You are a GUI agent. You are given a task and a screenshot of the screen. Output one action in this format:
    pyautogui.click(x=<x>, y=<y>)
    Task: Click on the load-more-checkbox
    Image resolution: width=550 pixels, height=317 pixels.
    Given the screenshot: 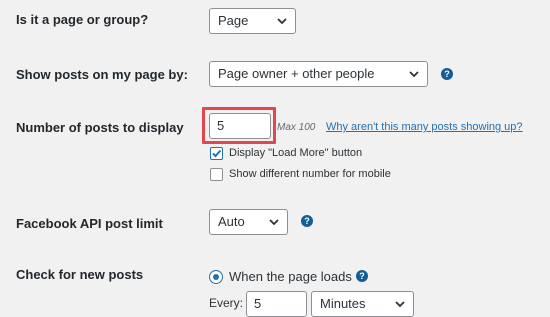 What is the action you would take?
    pyautogui.click(x=216, y=153)
    